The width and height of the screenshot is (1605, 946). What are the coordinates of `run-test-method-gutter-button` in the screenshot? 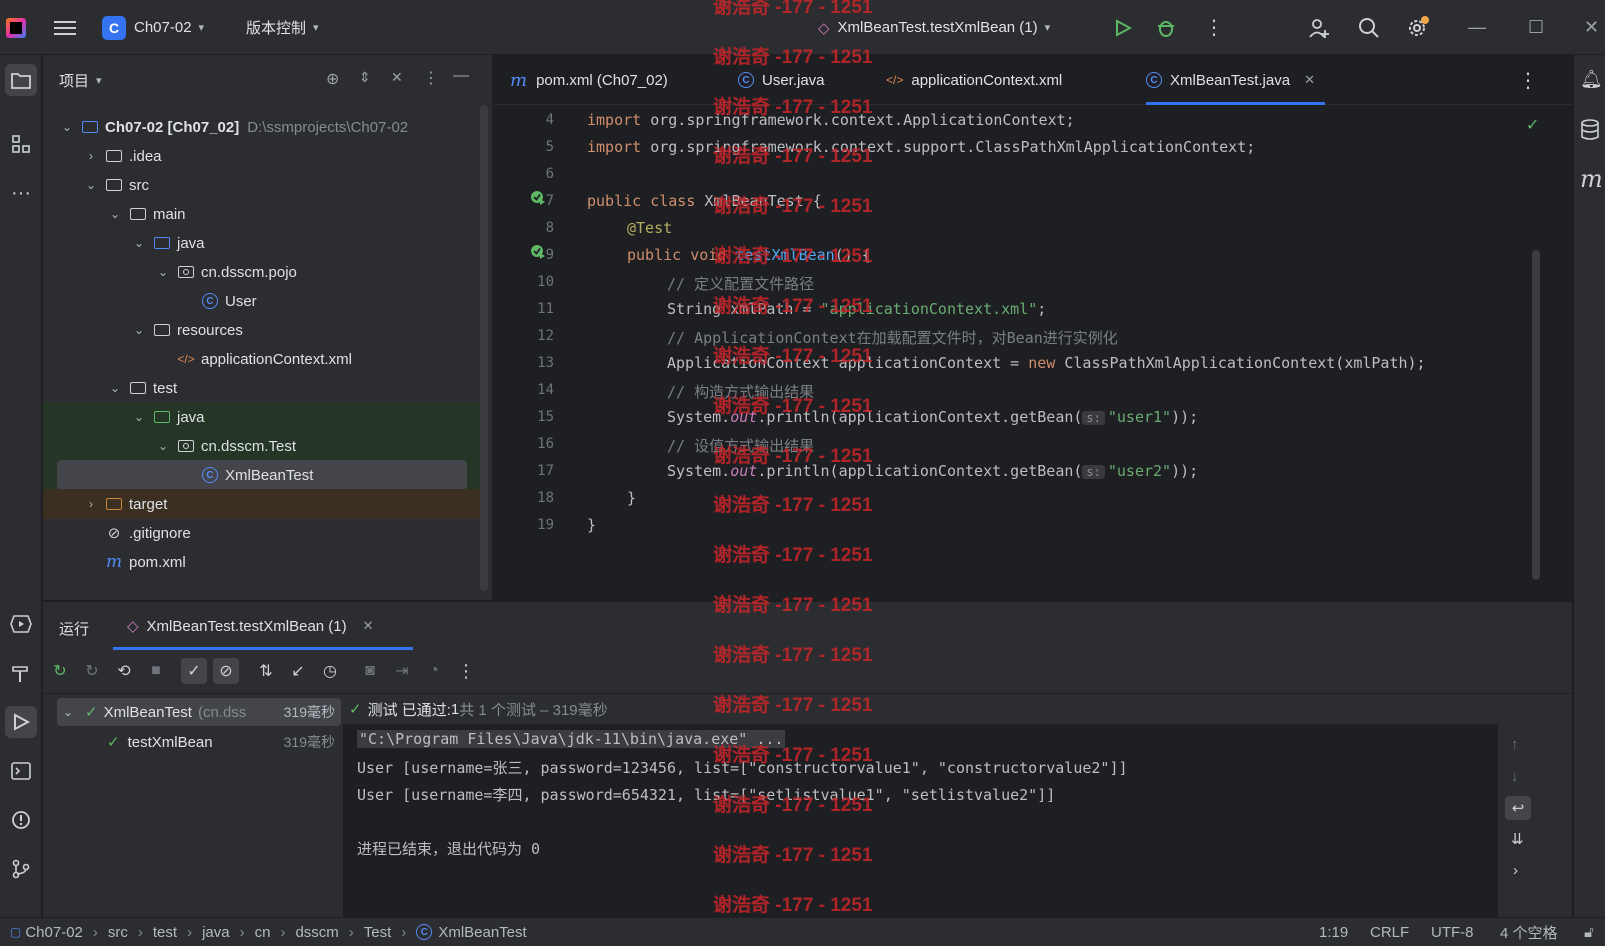 It's located at (538, 254).